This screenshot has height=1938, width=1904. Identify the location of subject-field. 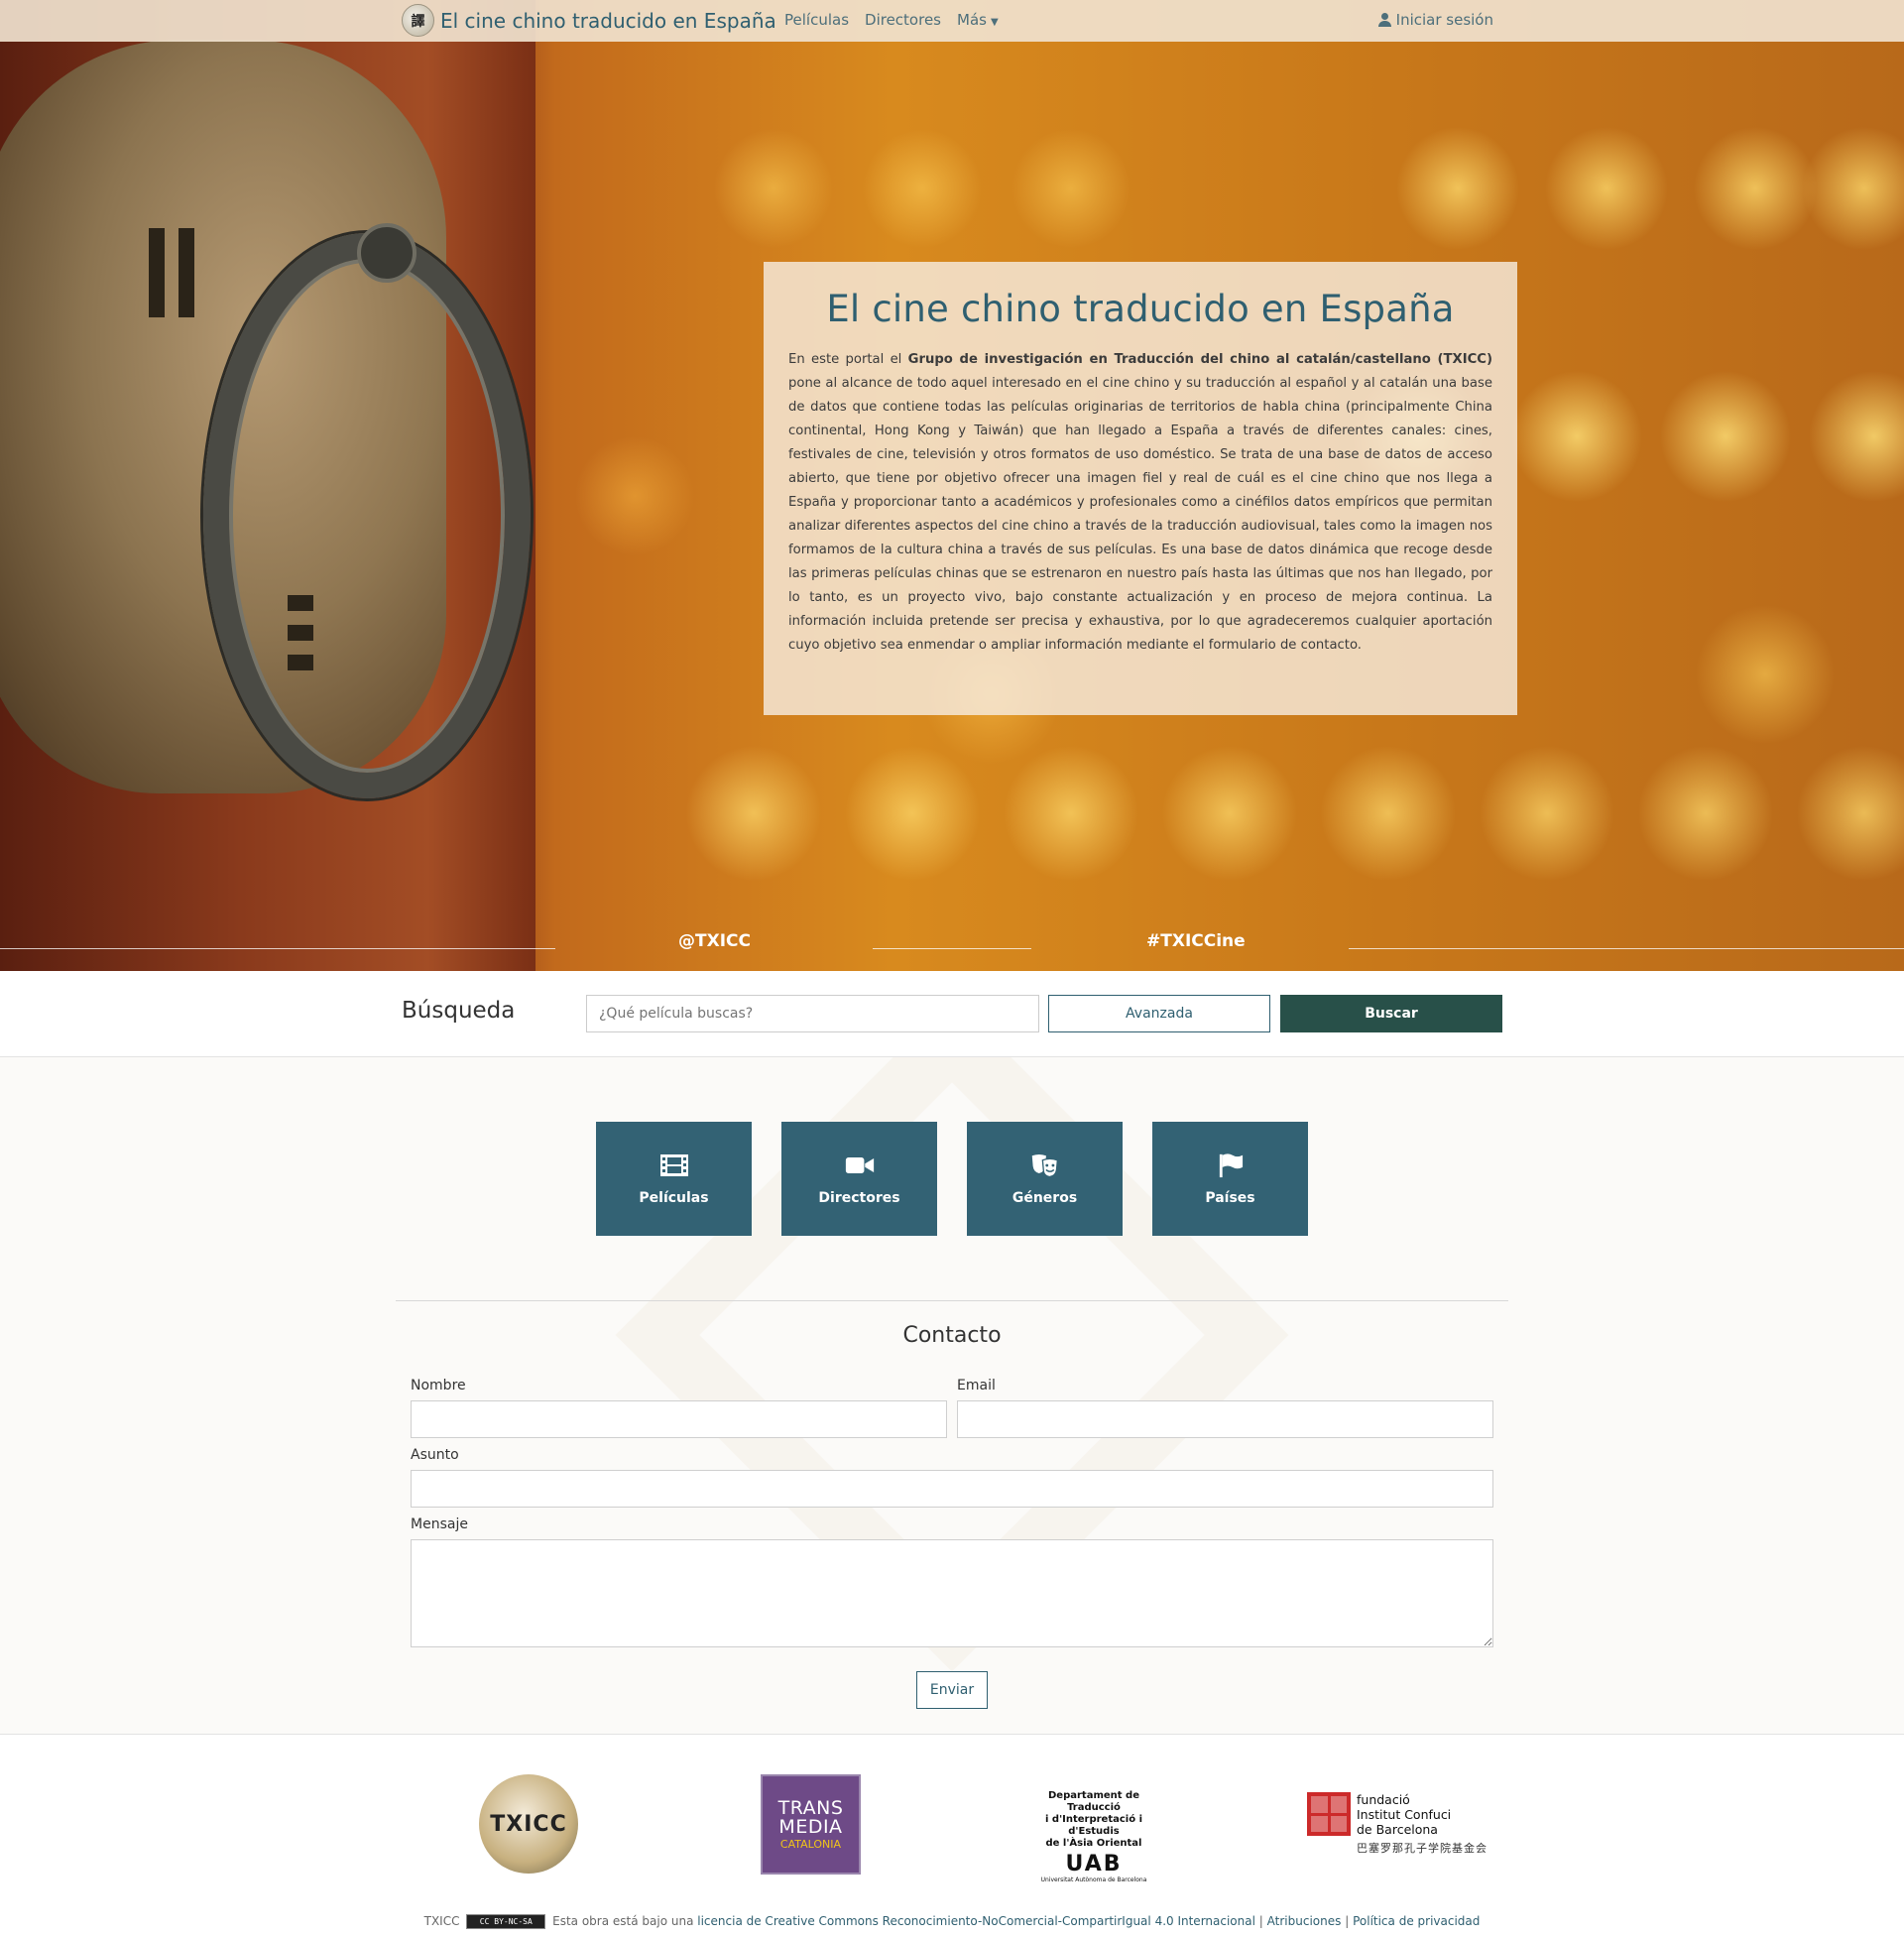
(952, 1489).